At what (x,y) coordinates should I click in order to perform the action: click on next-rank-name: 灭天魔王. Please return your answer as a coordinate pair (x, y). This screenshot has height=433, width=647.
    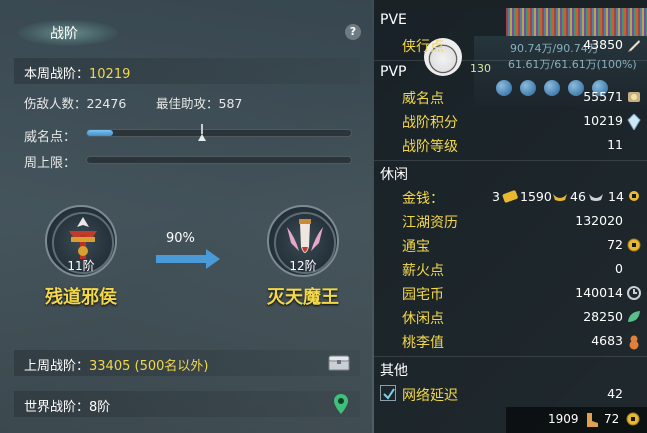
    Looking at the image, I should click on (303, 297).